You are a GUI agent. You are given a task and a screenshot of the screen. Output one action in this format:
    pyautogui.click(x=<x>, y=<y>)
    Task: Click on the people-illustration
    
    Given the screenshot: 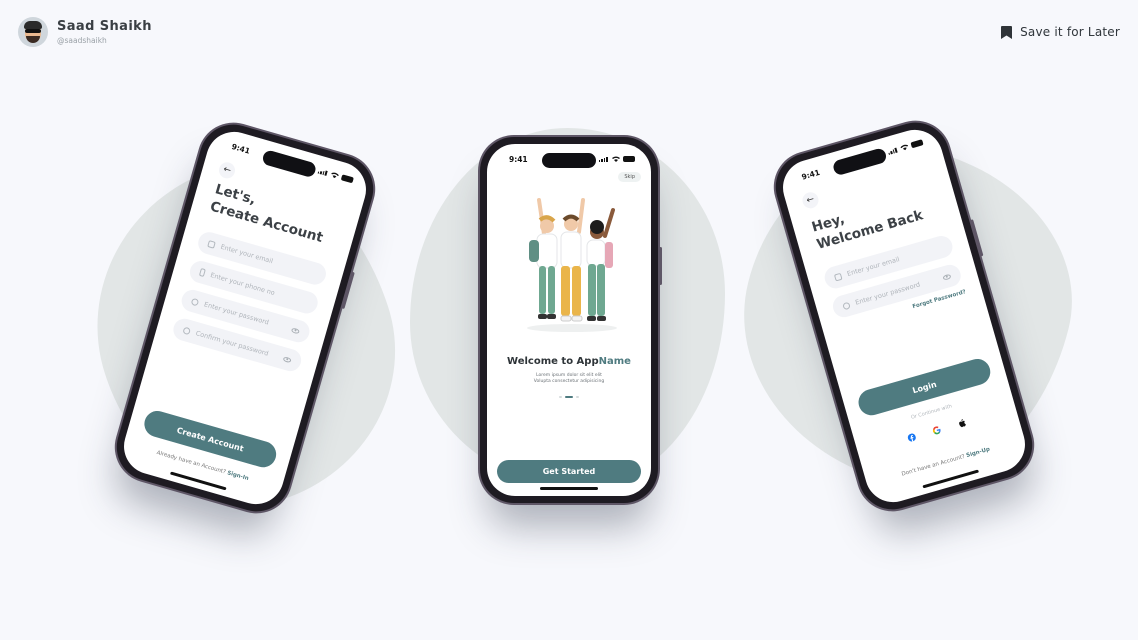 What is the action you would take?
    pyautogui.click(x=572, y=265)
    